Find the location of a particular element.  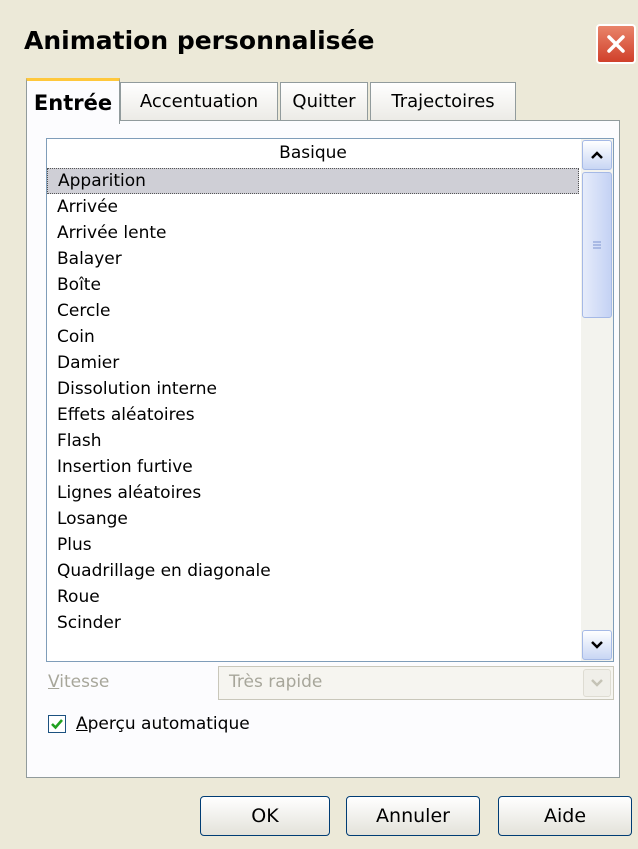

list-item-lignes-aleatoires: Lignes aléatoires is located at coordinates (313, 493).